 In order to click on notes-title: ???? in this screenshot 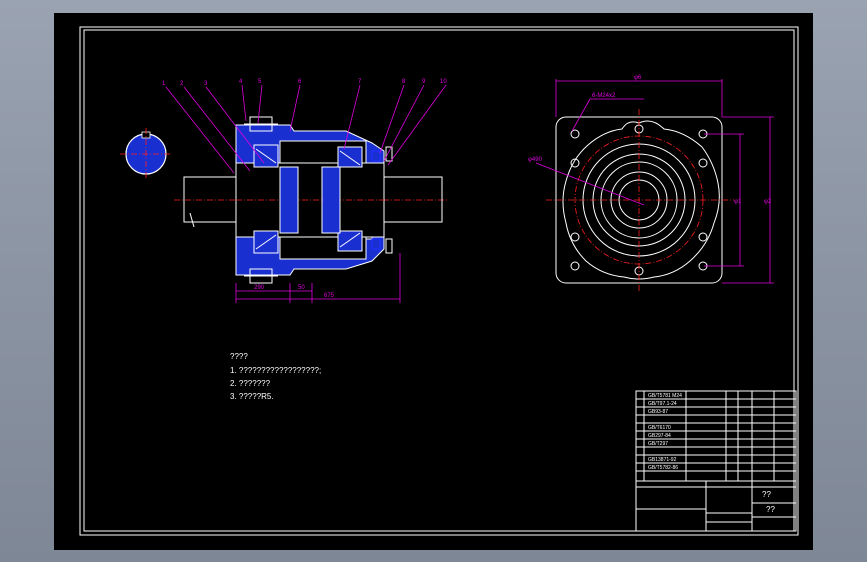, I will do `click(239, 356)`.